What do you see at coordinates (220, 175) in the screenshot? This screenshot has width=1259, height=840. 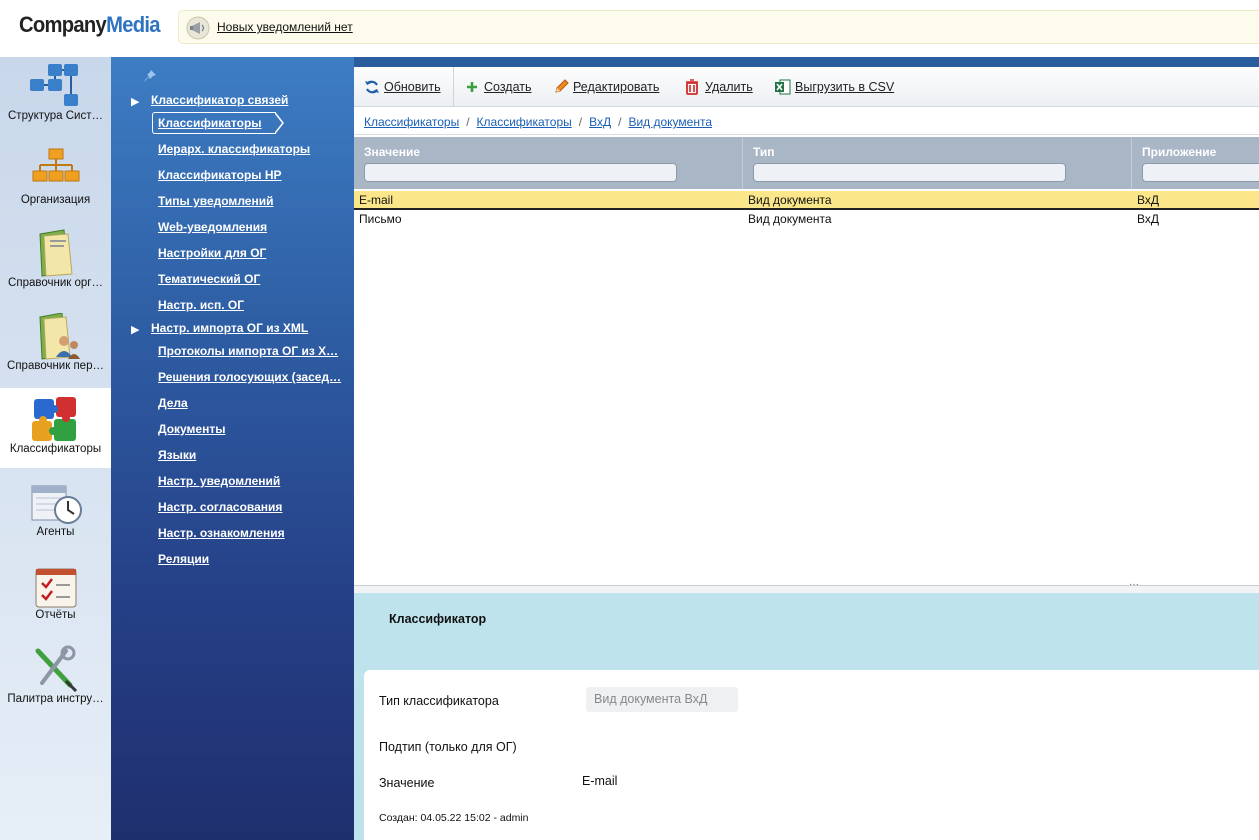 I see `nav-item-classifiers-nr: Классификаторы НР` at bounding box center [220, 175].